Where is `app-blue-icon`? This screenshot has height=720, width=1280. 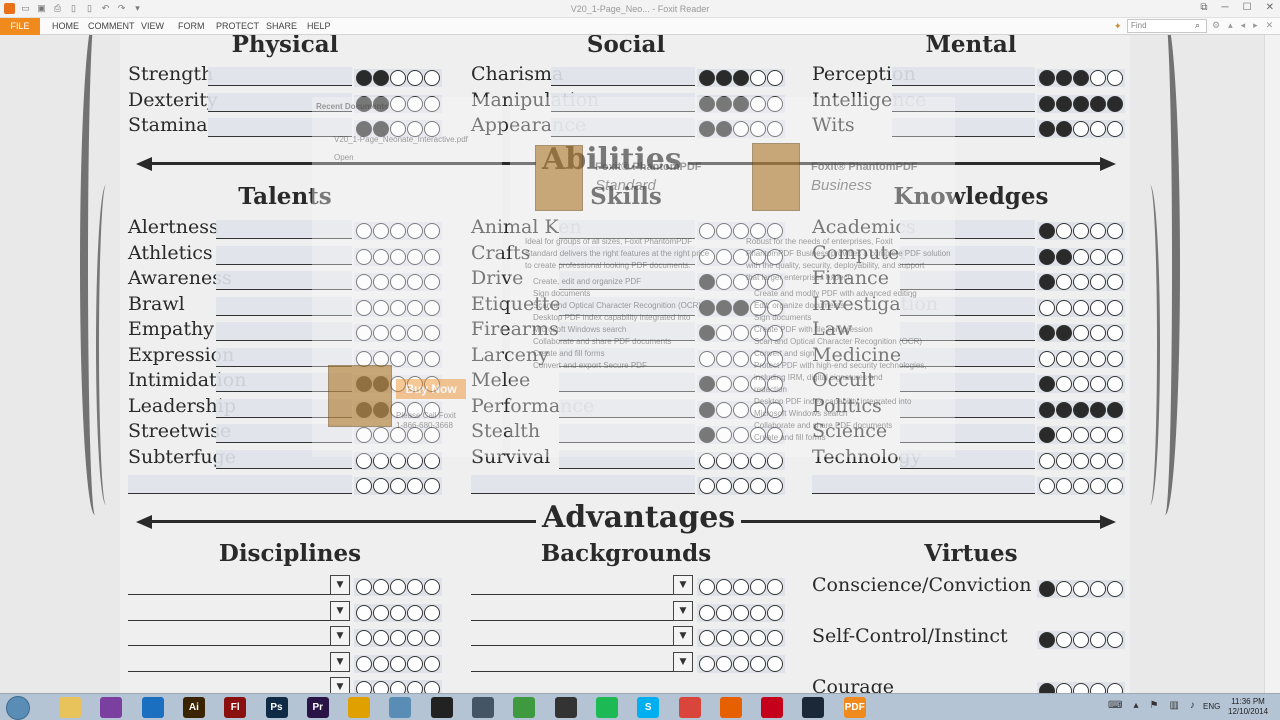 app-blue-icon is located at coordinates (152, 707).